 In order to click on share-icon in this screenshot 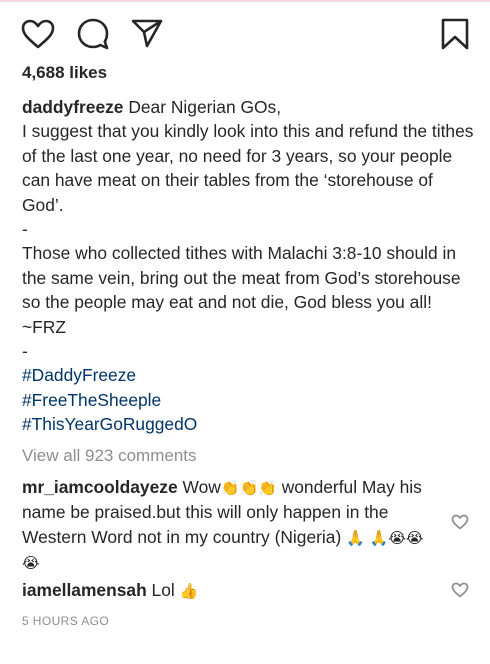, I will do `click(147, 33)`.